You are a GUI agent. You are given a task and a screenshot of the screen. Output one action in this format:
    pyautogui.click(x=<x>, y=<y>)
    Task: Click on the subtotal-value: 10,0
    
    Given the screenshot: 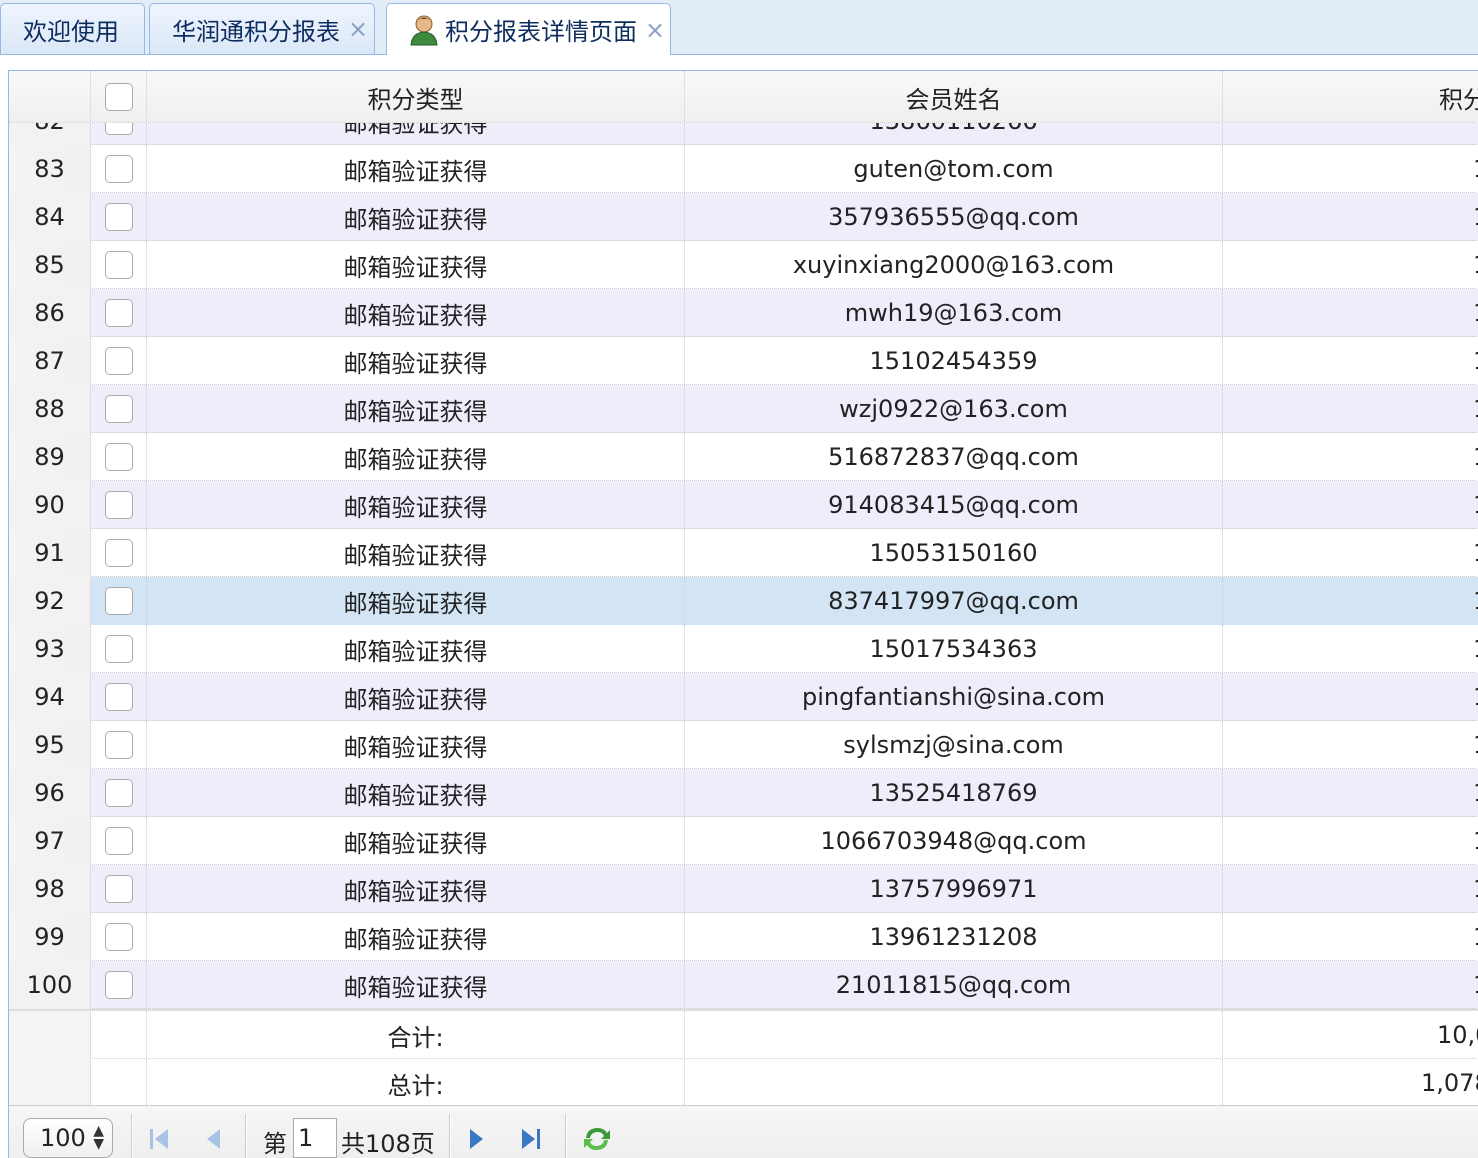 What is the action you would take?
    pyautogui.click(x=1457, y=1035)
    